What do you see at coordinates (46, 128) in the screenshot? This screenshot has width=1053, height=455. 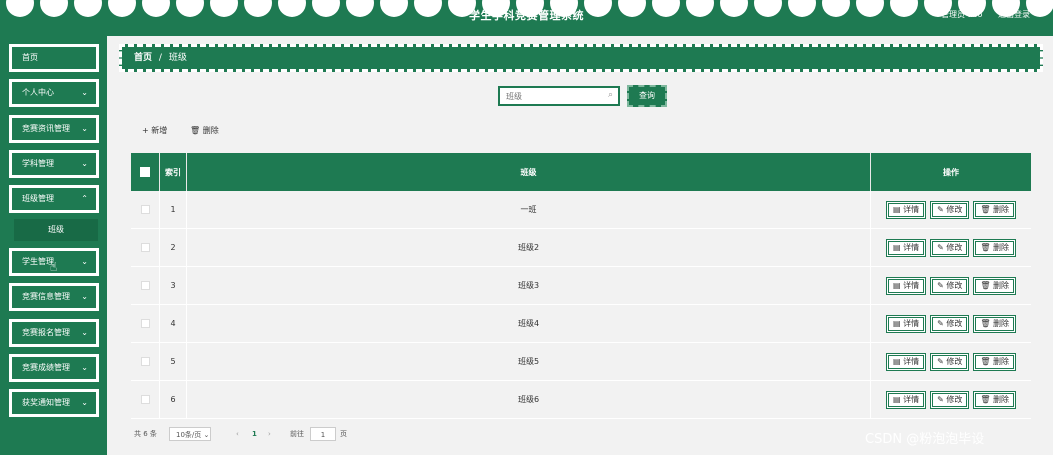 I see `sidebar-item-label: 竞赛资讯管理` at bounding box center [46, 128].